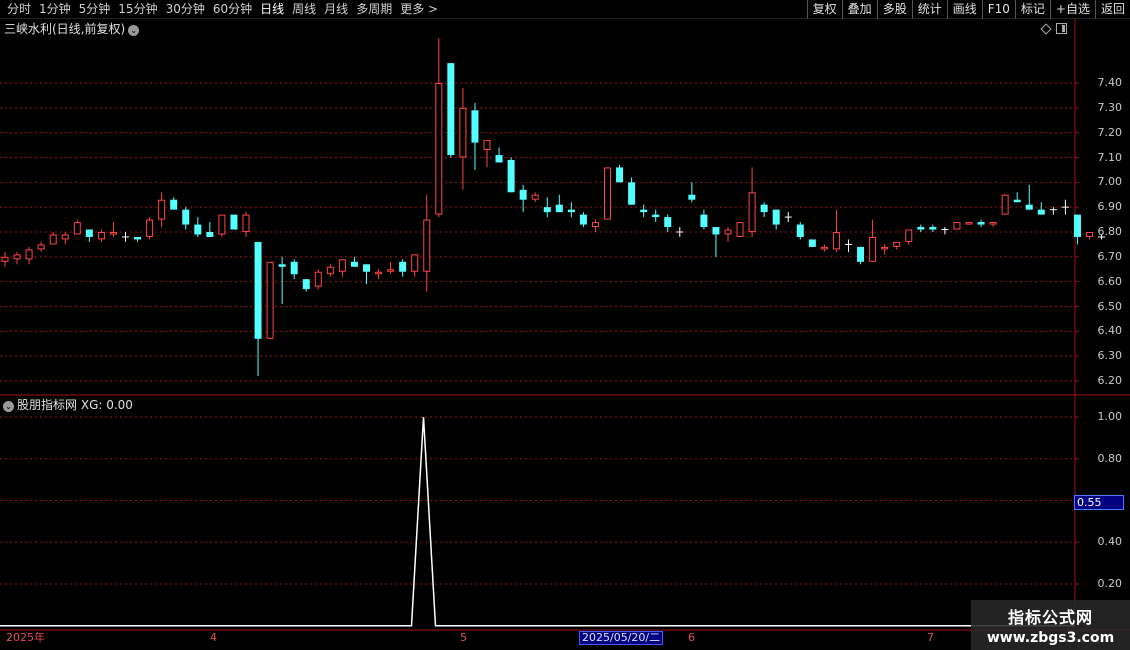 The width and height of the screenshot is (1130, 650). What do you see at coordinates (1110, 306) in the screenshot?
I see `y-tick-label: 6.50` at bounding box center [1110, 306].